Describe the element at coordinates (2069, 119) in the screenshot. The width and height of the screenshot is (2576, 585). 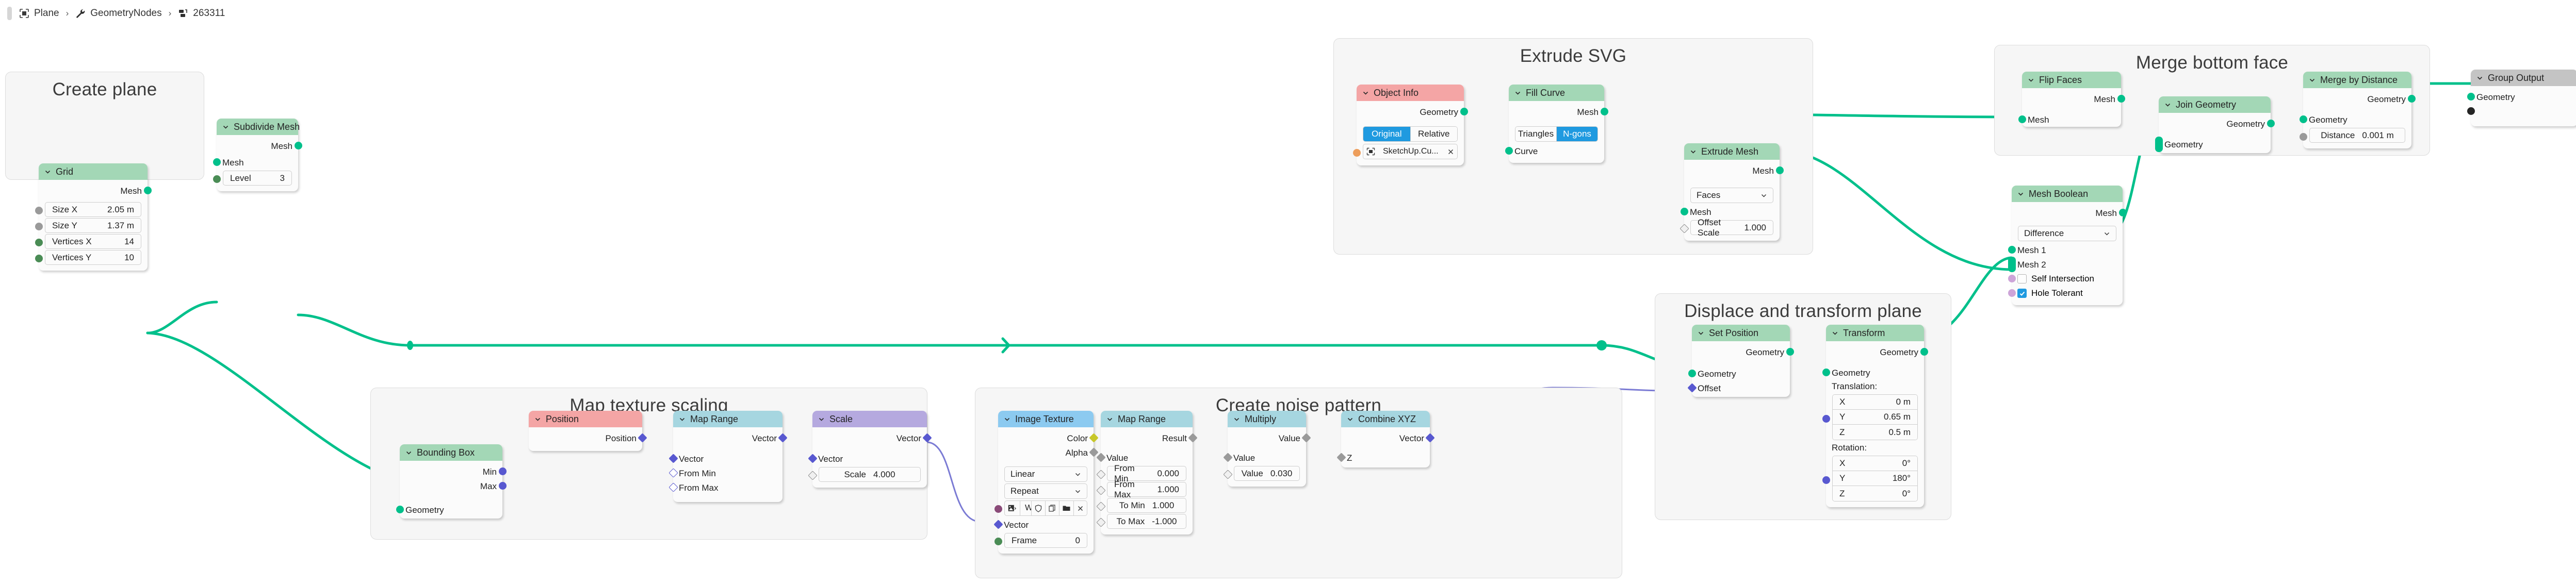
I see `socket-row-ff-mesh-in: Mesh` at that location.